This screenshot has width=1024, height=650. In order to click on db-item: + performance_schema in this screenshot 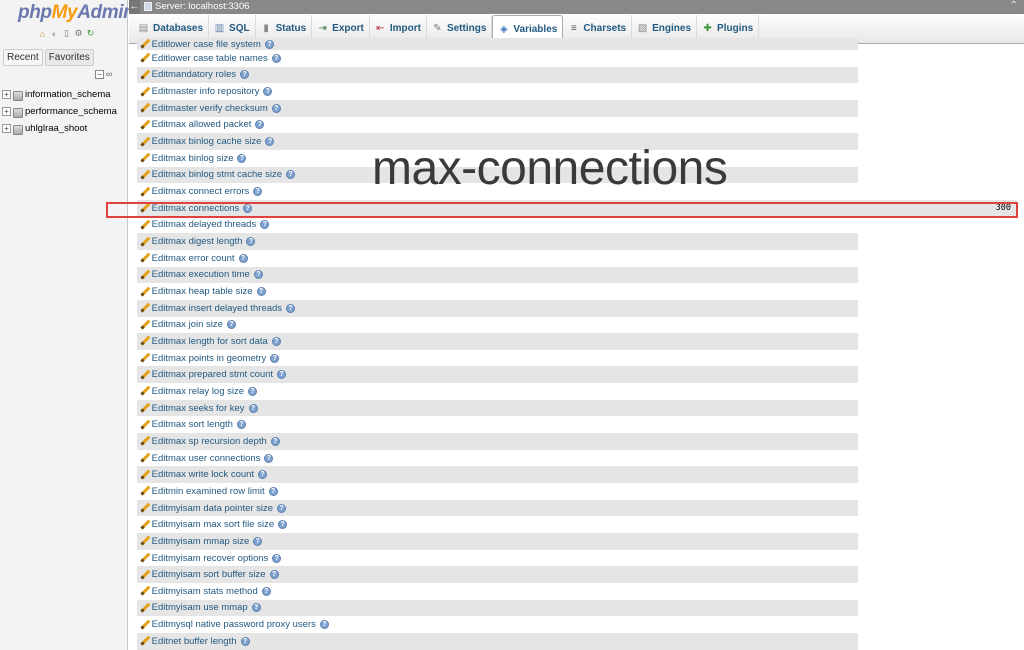, I will do `click(59, 111)`.